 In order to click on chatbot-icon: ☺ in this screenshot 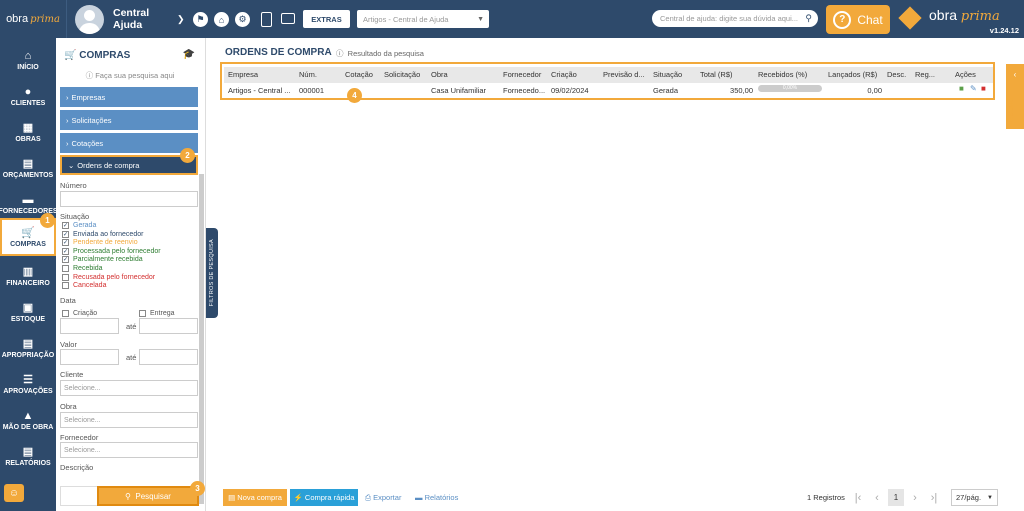, I will do `click(14, 493)`.